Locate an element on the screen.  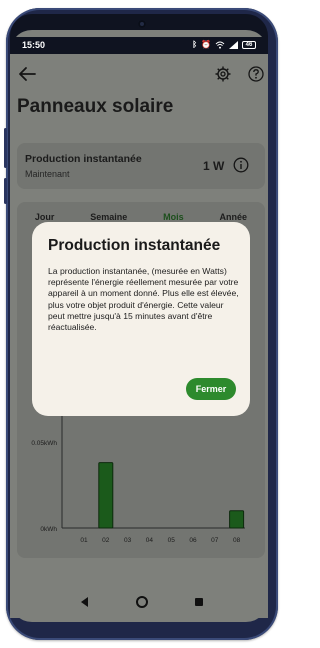
gear-icon is located at coordinates (223, 74).